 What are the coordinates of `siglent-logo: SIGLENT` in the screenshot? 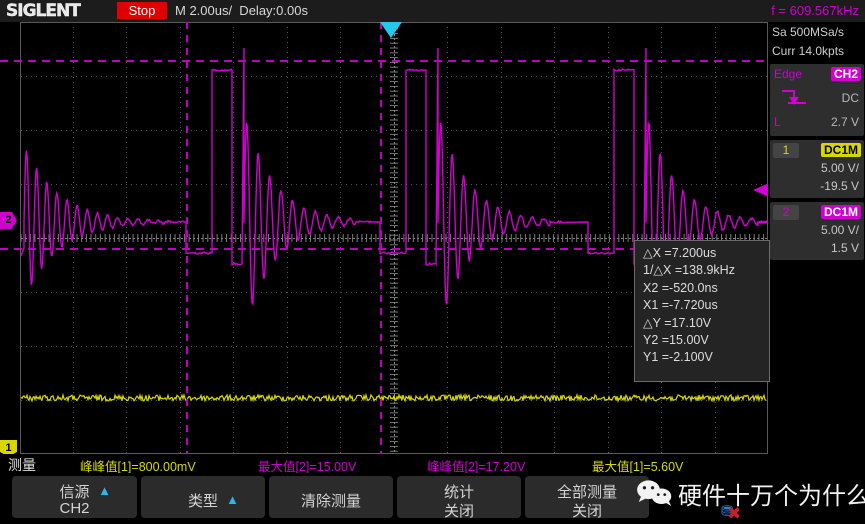 It's located at (43, 11).